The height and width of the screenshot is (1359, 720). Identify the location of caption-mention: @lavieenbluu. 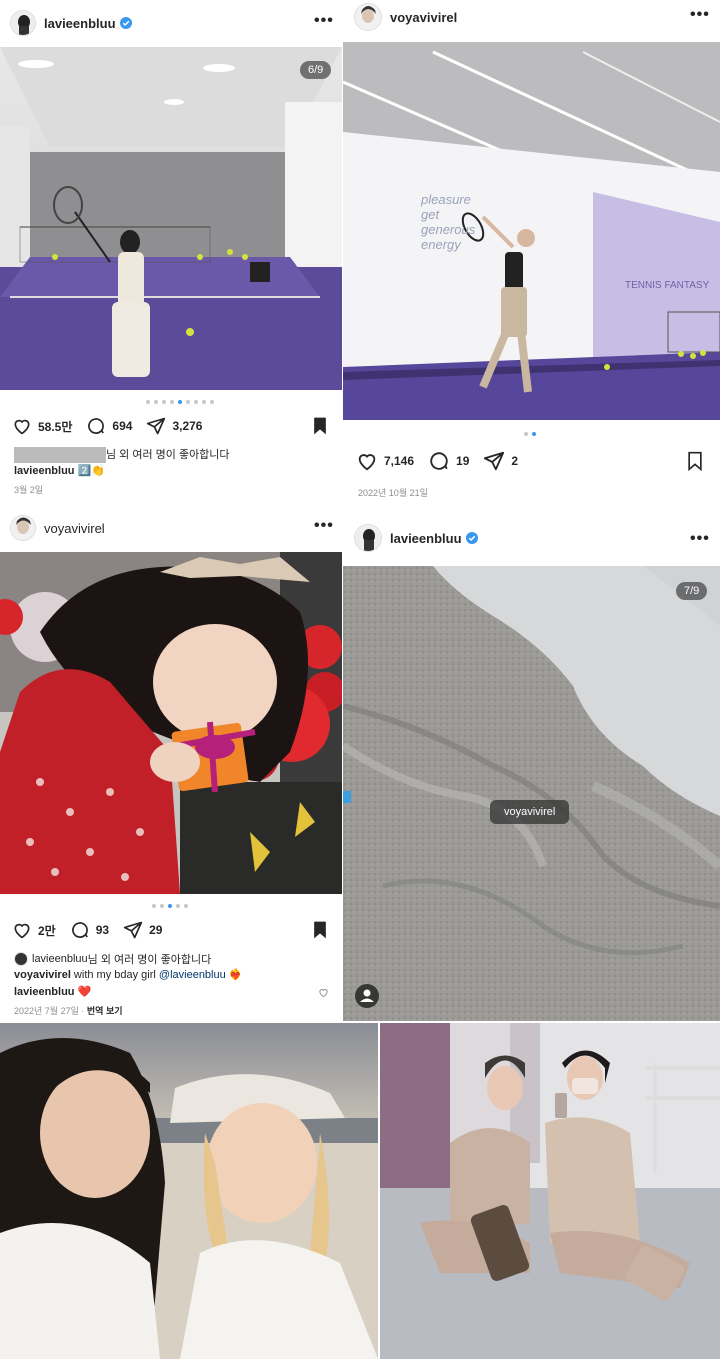
(192, 975).